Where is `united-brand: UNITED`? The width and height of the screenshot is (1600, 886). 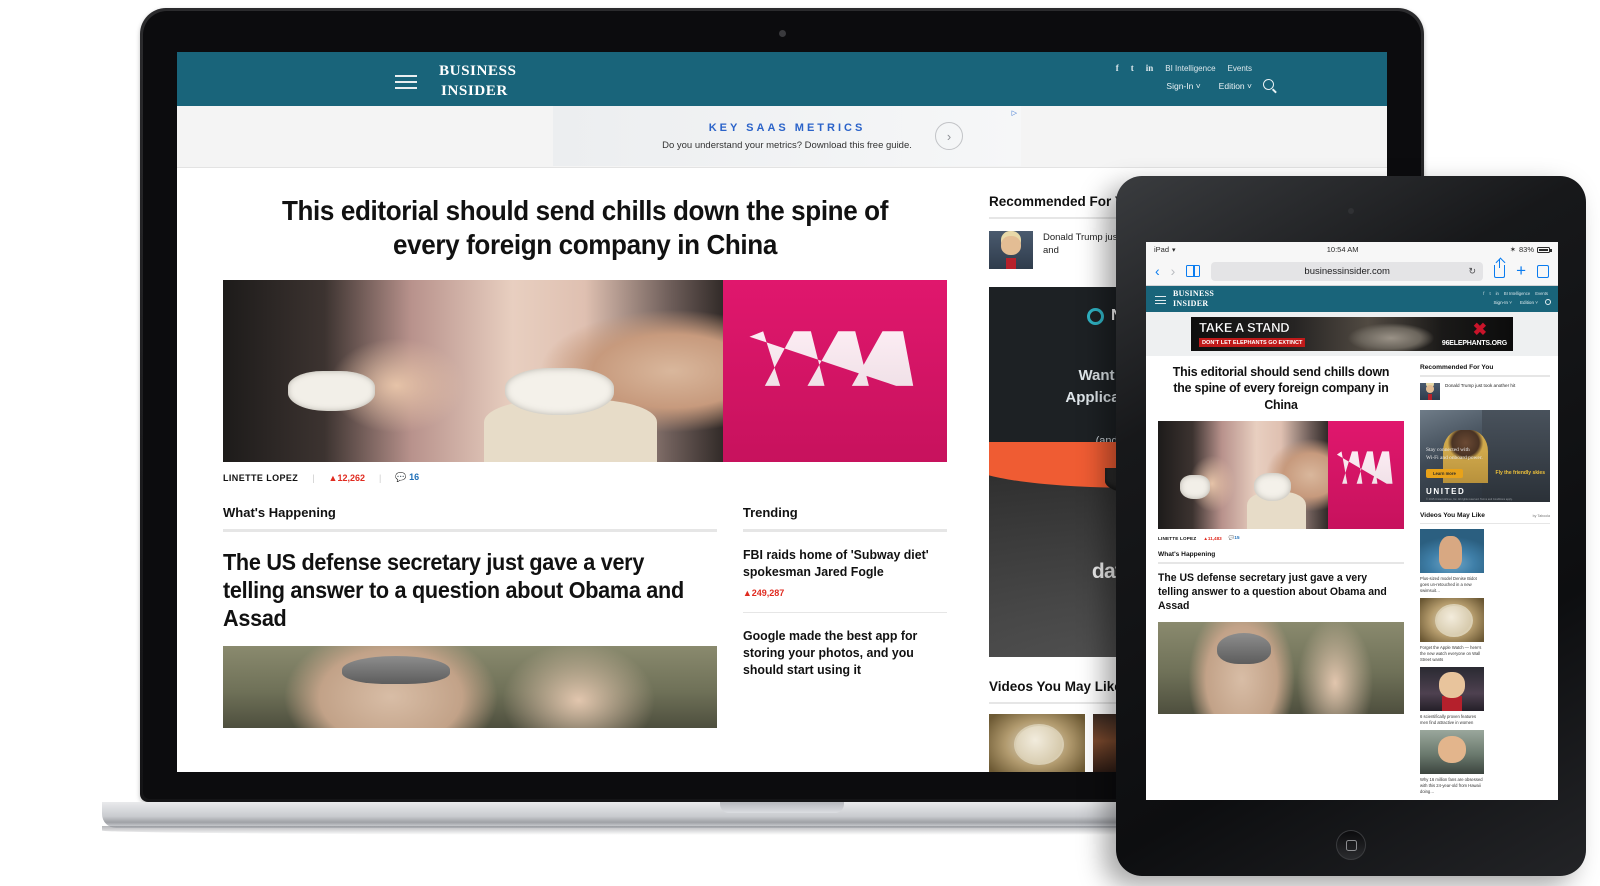
united-brand: UNITED is located at coordinates (1446, 491).